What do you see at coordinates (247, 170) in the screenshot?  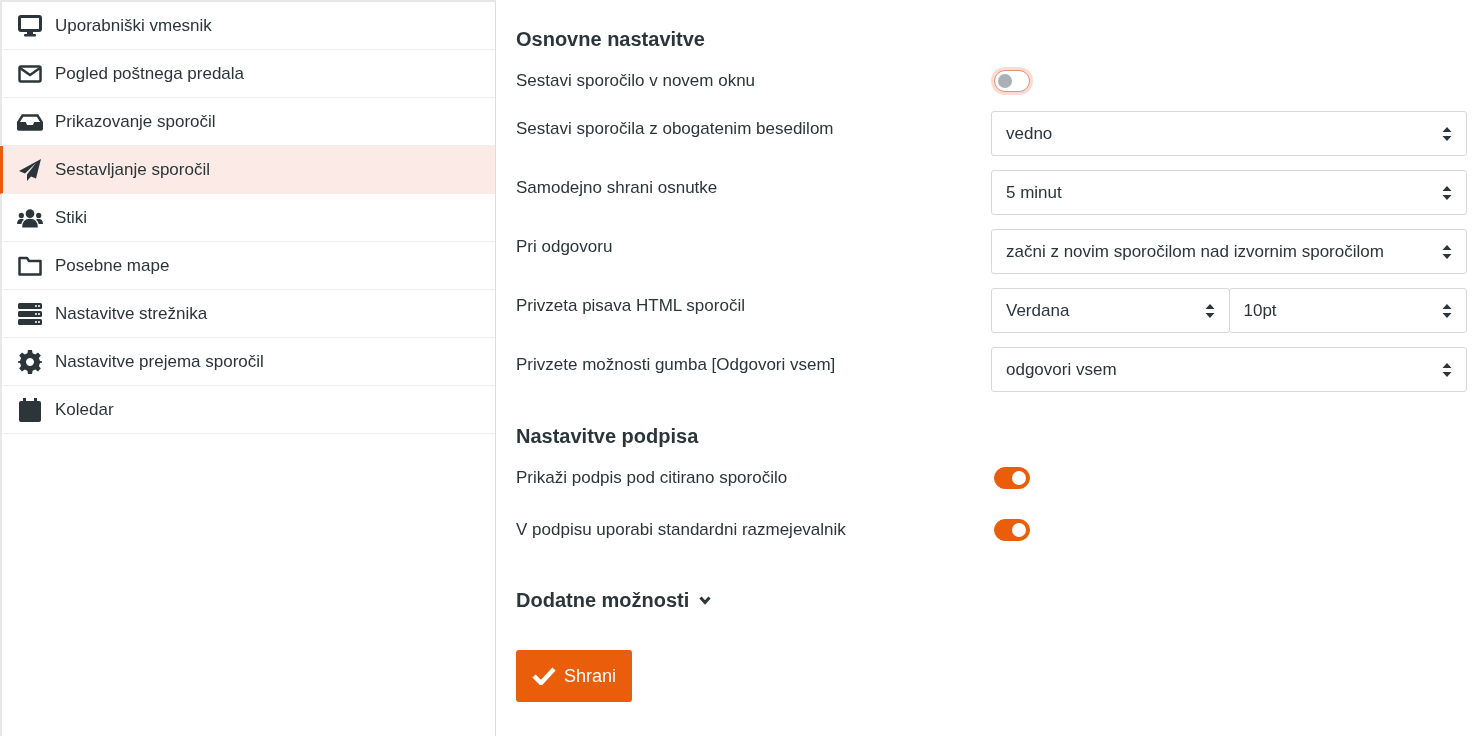 I see `sidebar-item: Sestavljanje sporočil` at bounding box center [247, 170].